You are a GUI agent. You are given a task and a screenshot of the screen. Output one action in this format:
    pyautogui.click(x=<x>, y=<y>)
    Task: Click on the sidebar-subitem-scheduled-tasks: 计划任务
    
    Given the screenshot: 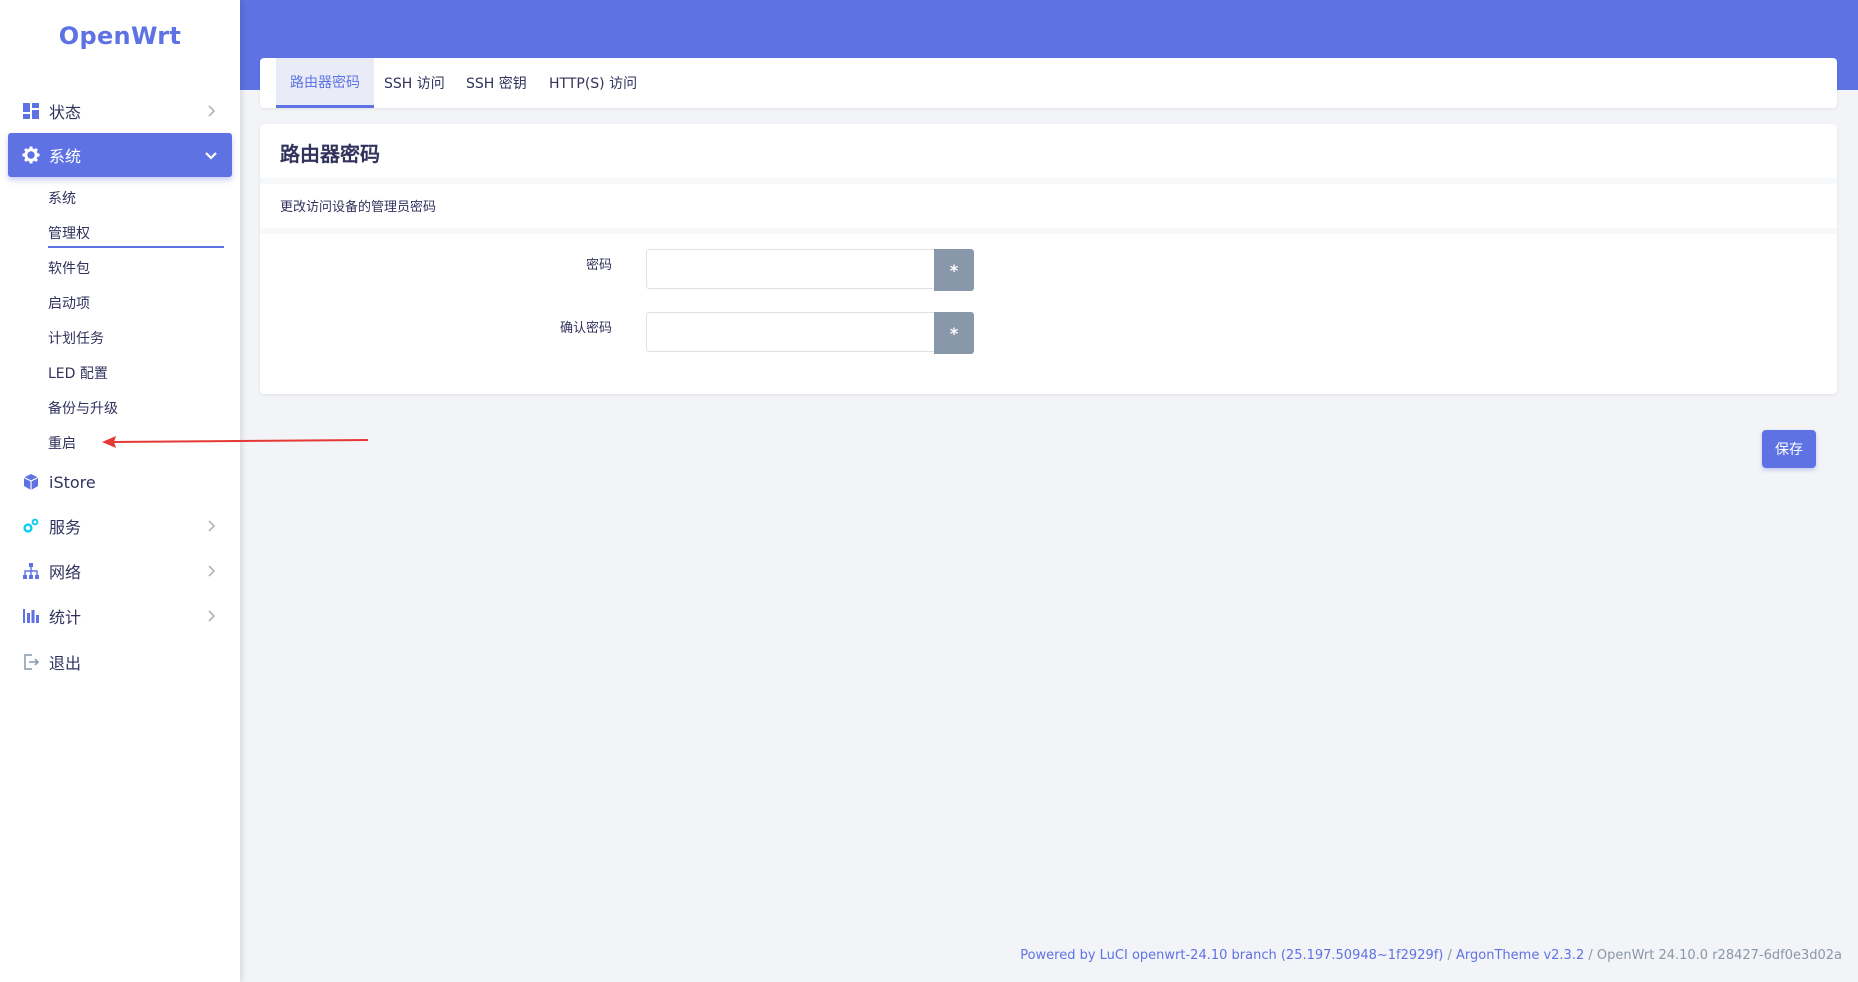 What is the action you would take?
    pyautogui.click(x=76, y=338)
    